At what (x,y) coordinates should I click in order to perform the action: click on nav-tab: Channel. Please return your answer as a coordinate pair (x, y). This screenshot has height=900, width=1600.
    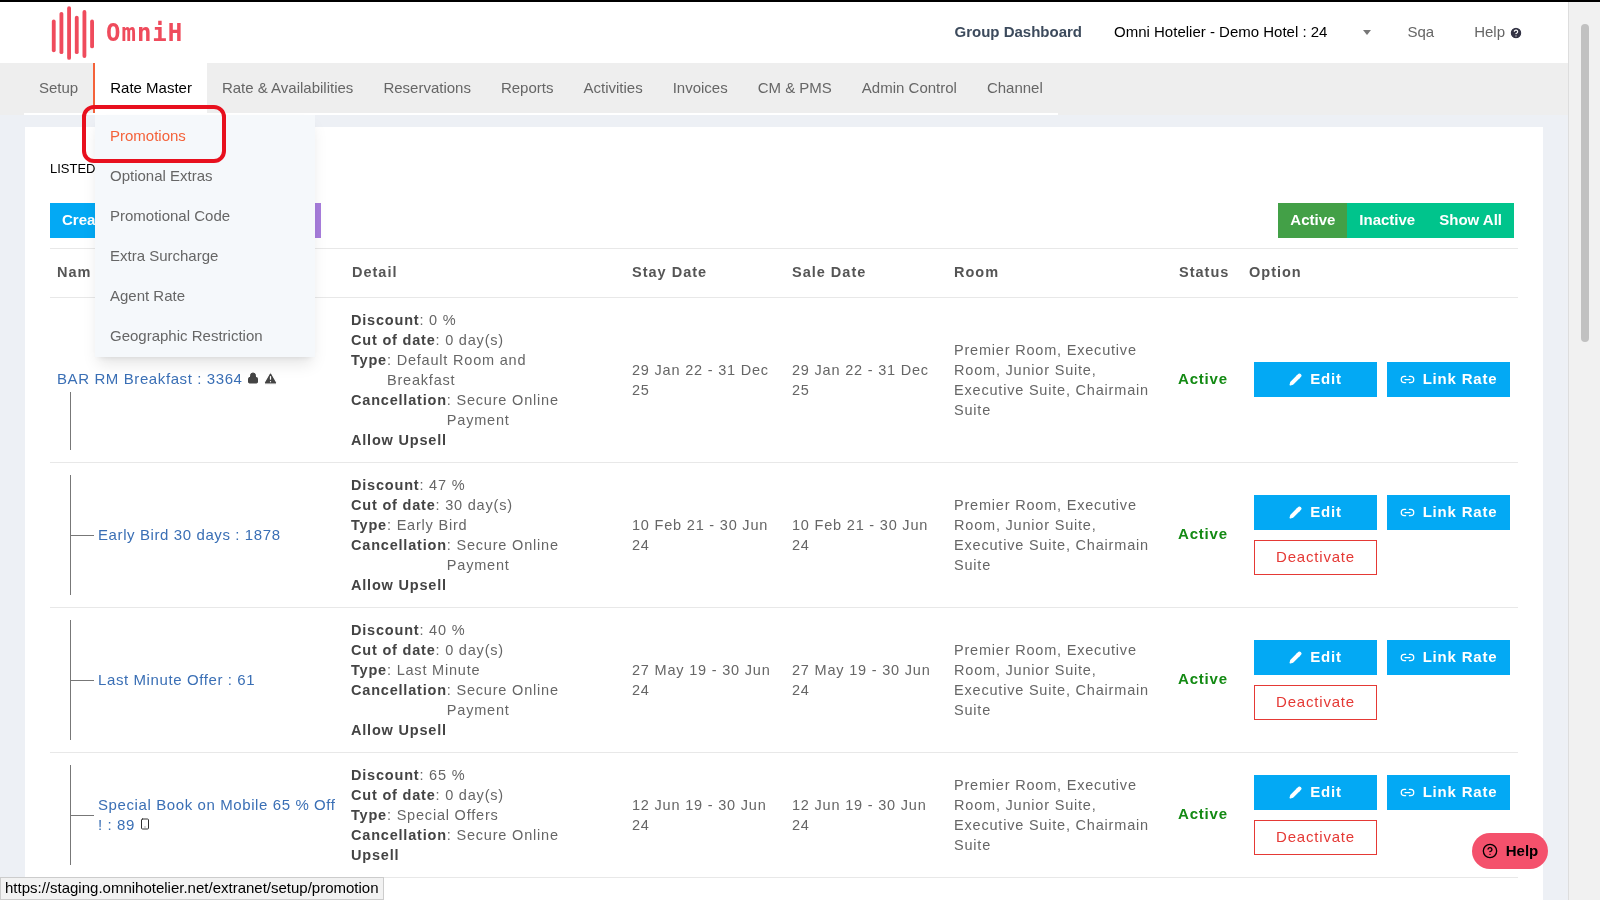
    Looking at the image, I should click on (1014, 88).